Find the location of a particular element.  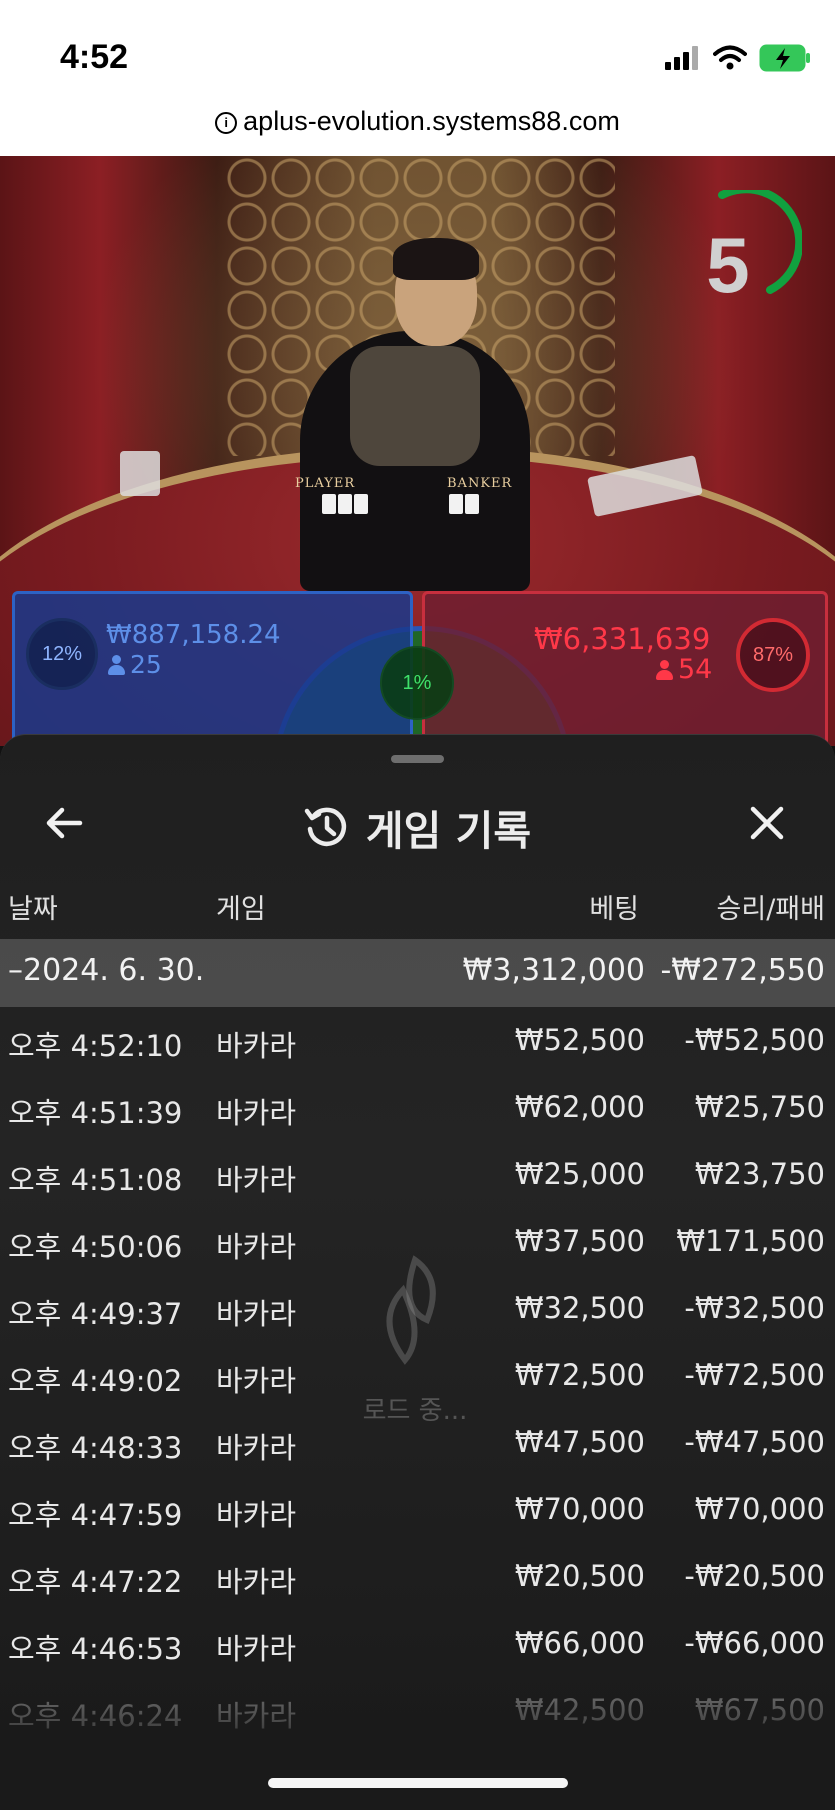

close-button is located at coordinates (767, 823).